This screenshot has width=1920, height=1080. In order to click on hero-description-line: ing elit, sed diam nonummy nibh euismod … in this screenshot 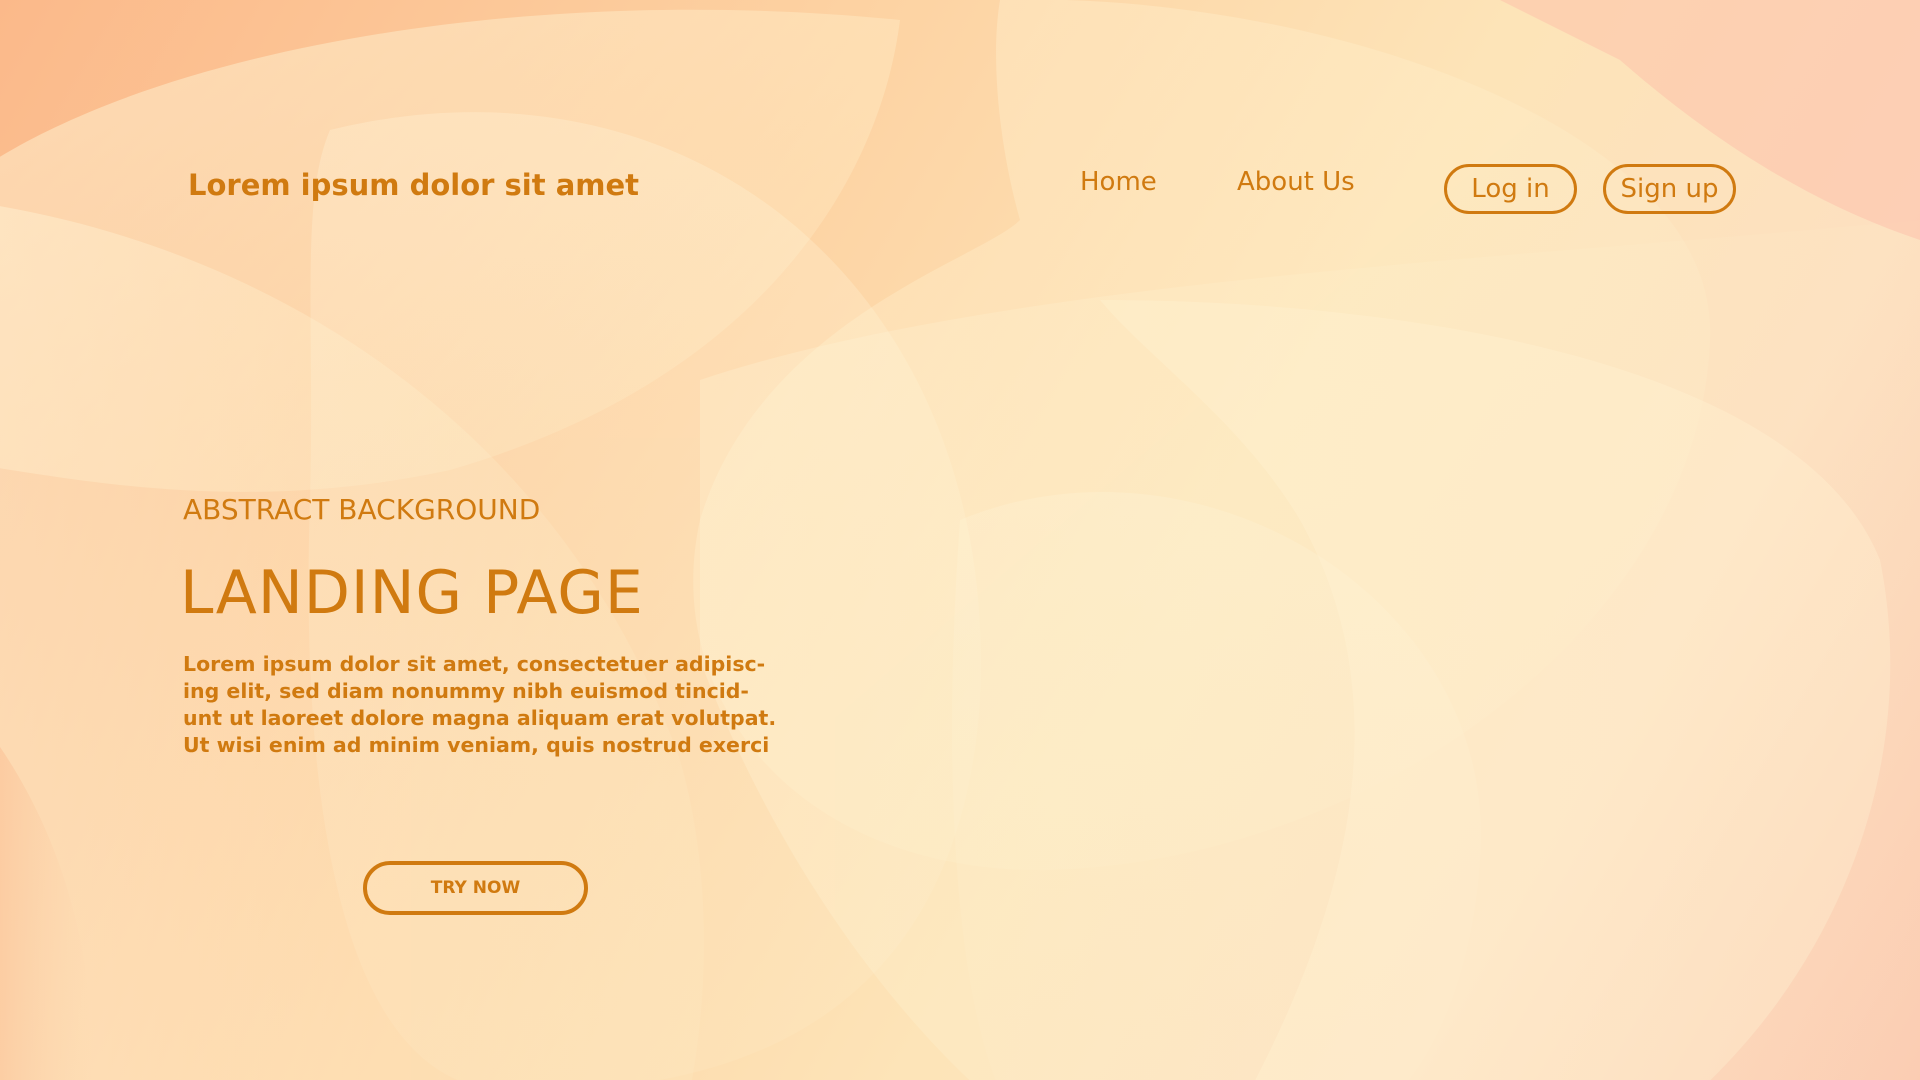, I will do `click(466, 691)`.